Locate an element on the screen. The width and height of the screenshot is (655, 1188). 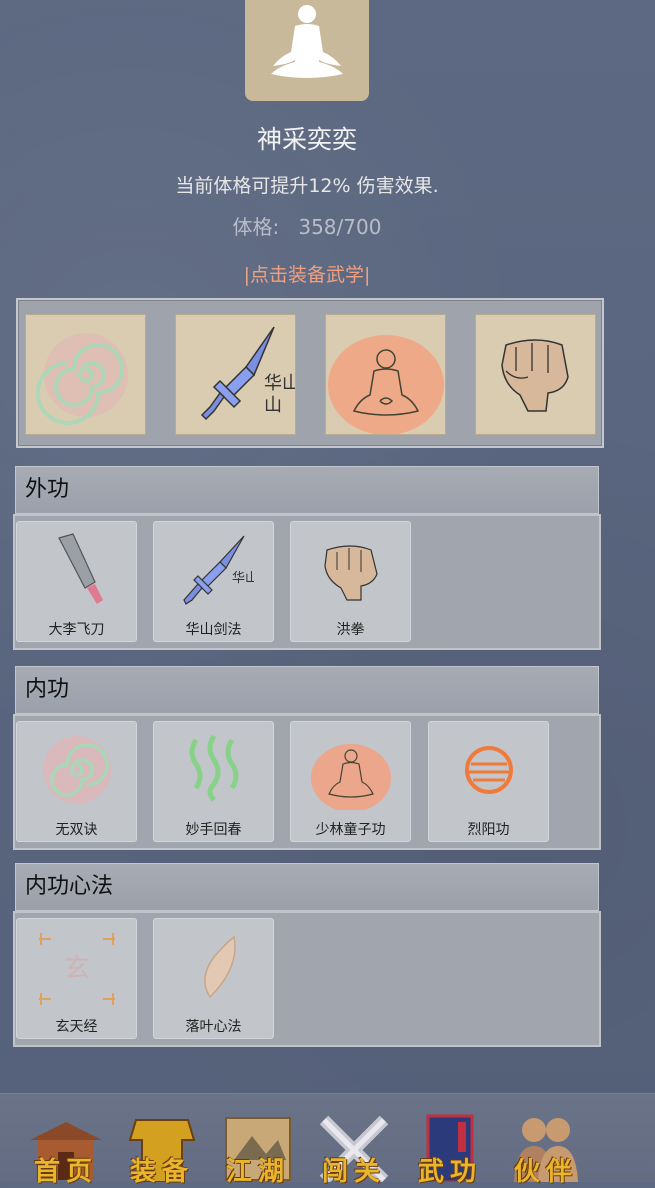
equip-hint: |点击装备武学| is located at coordinates (307, 273).